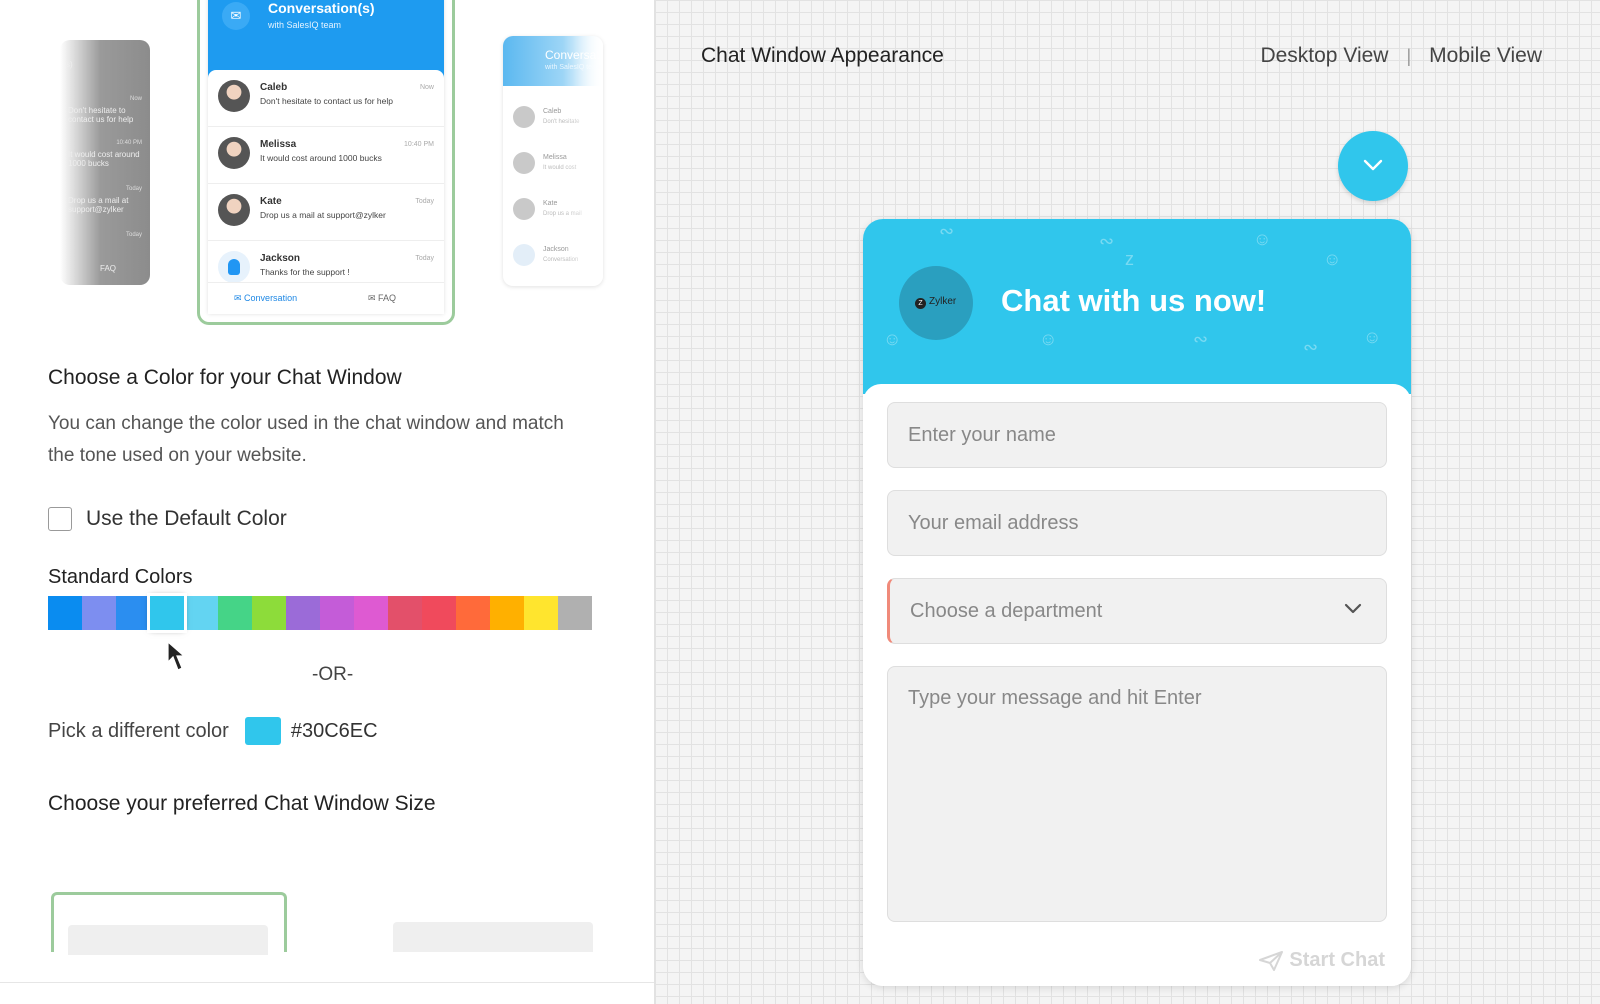 The width and height of the screenshot is (1600, 1004). I want to click on department-select: Choose a department, so click(1137, 611).